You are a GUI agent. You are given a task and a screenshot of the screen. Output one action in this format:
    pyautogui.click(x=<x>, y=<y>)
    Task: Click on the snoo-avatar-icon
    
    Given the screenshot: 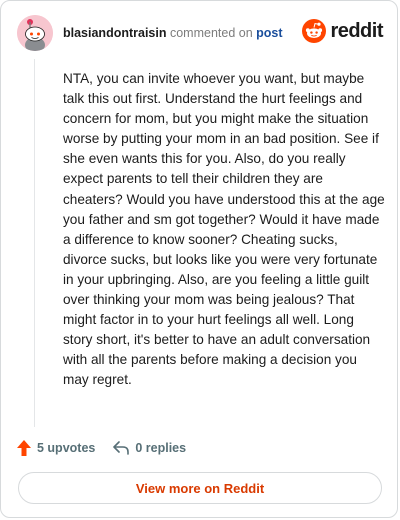 What is the action you would take?
    pyautogui.click(x=35, y=33)
    